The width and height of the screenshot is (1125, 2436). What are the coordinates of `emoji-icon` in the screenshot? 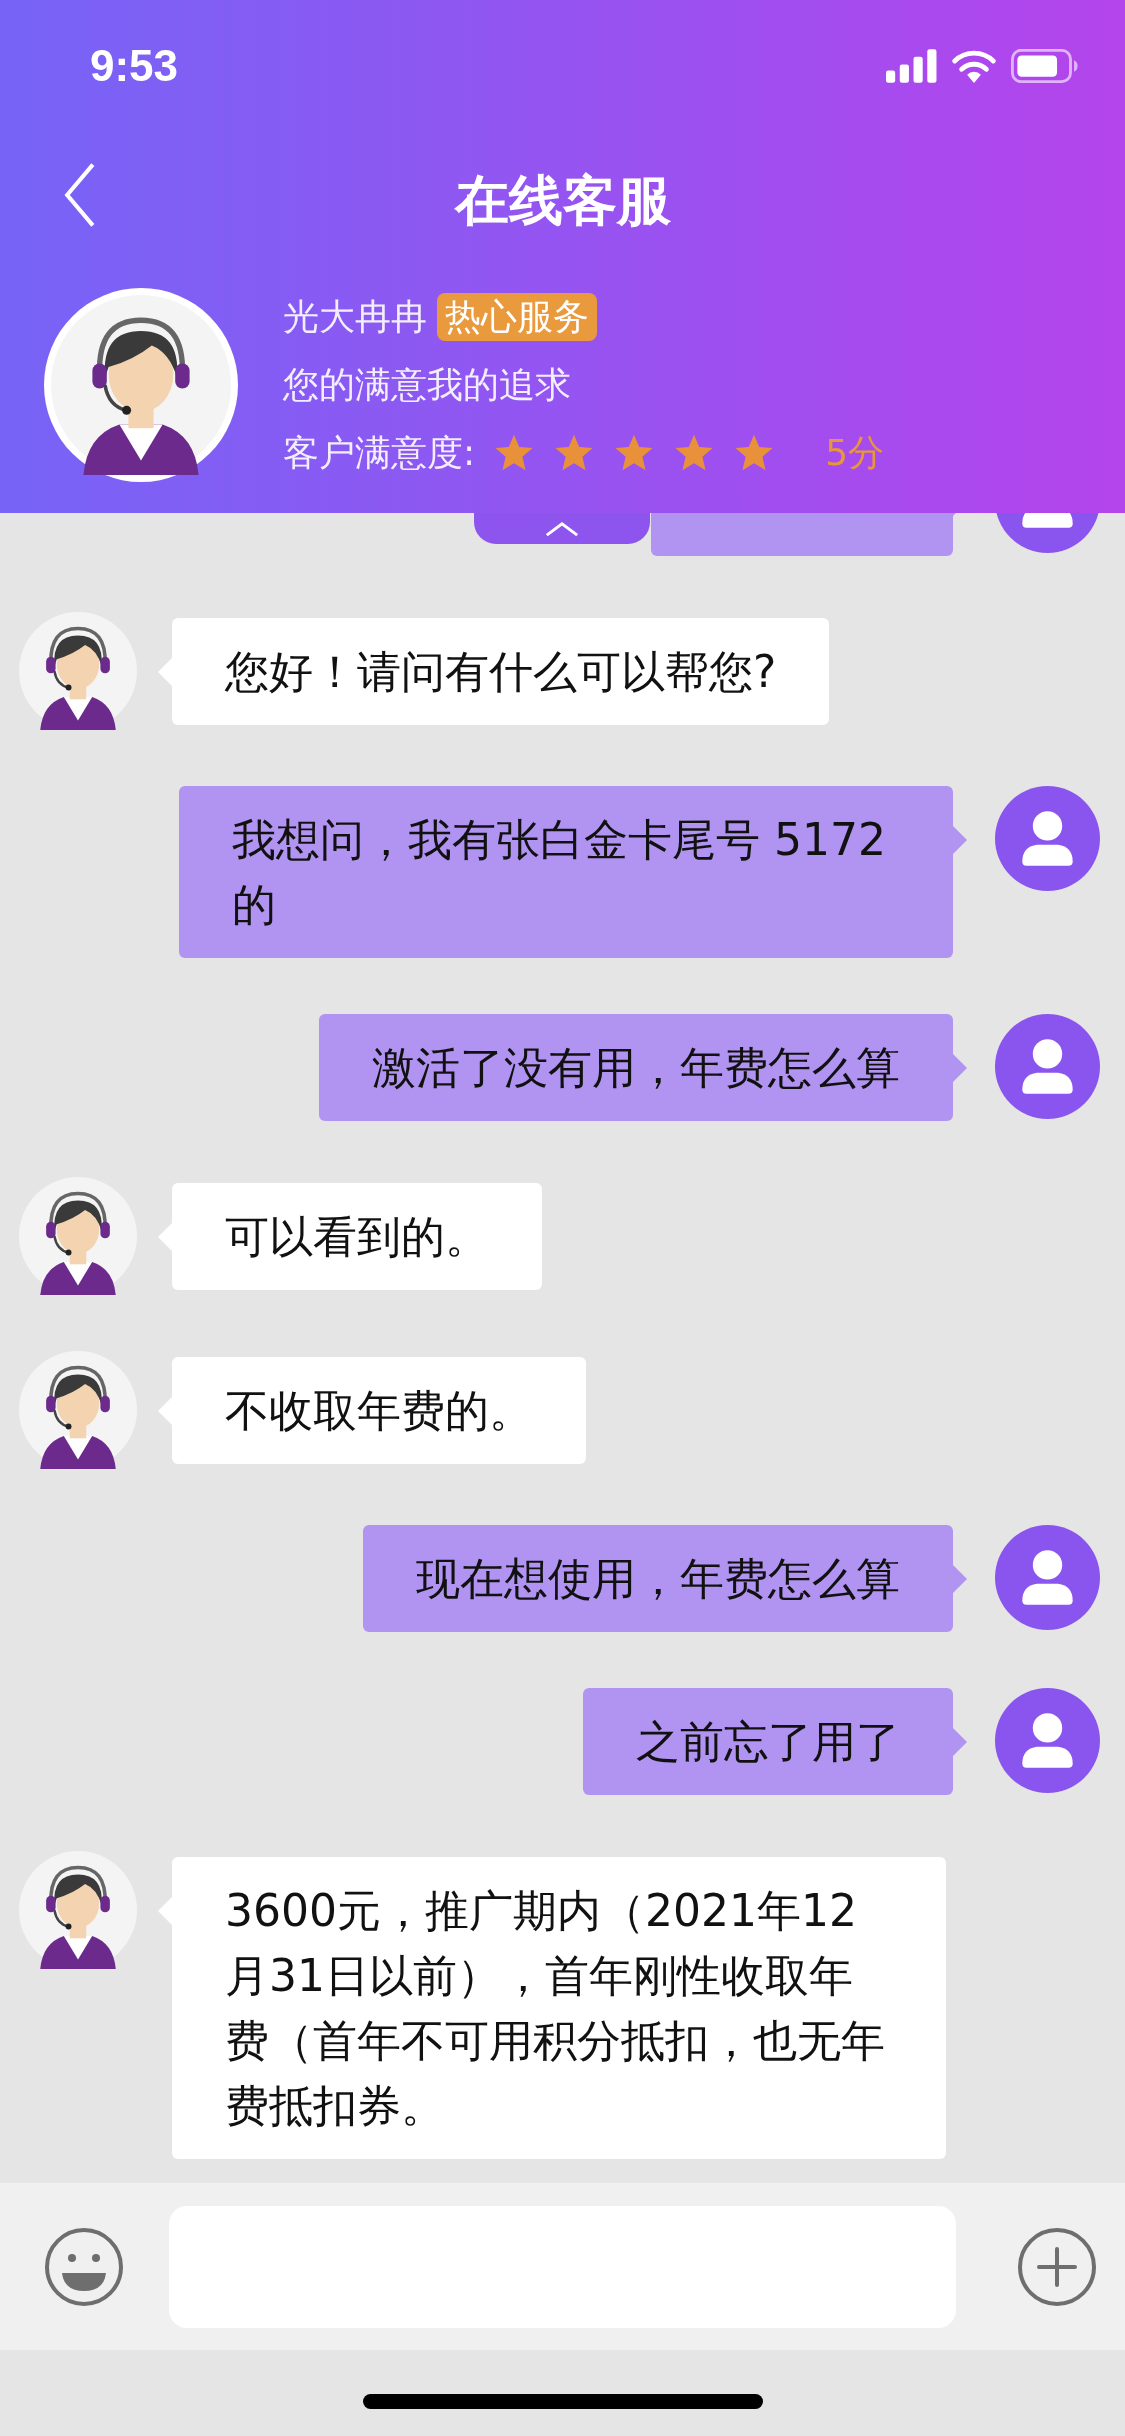 It's located at (84, 2266).